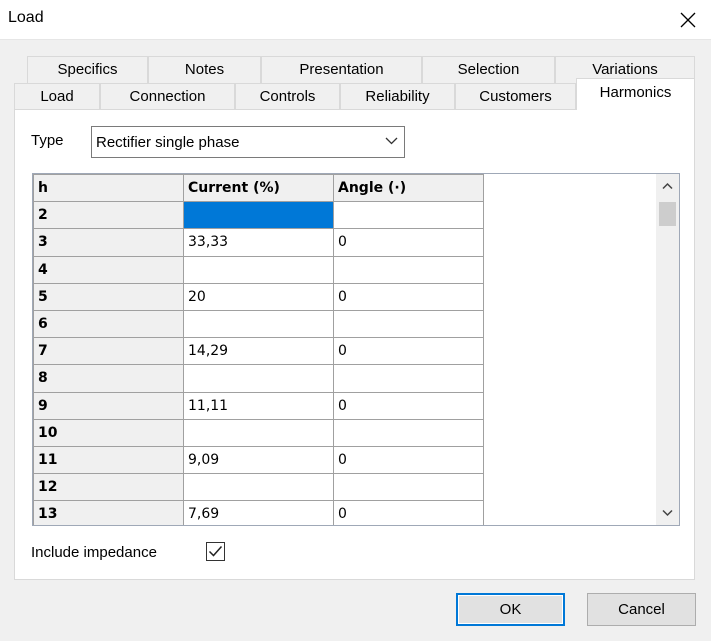  Describe the element at coordinates (408, 188) in the screenshot. I see `column-header-angle: Angle (·)` at that location.